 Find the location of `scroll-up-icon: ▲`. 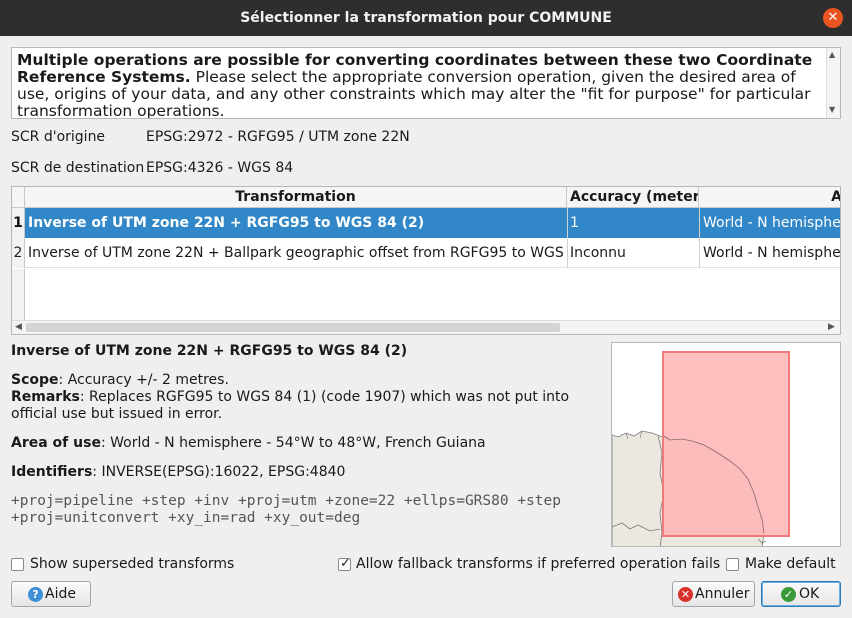

scroll-up-icon: ▲ is located at coordinates (832, 54).